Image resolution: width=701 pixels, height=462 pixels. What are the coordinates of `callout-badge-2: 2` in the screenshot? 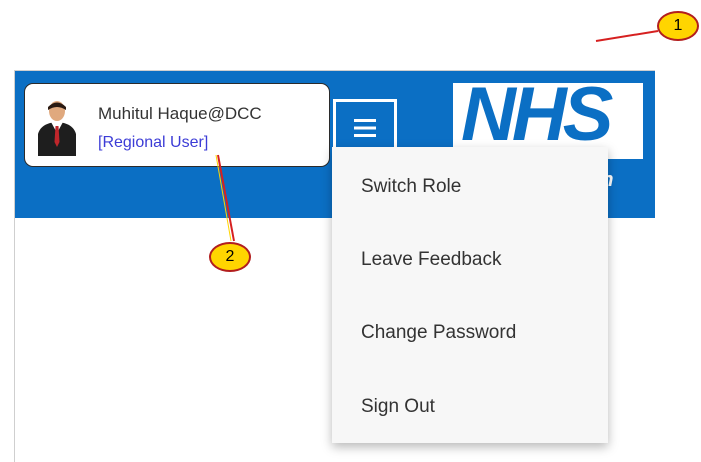 It's located at (230, 257).